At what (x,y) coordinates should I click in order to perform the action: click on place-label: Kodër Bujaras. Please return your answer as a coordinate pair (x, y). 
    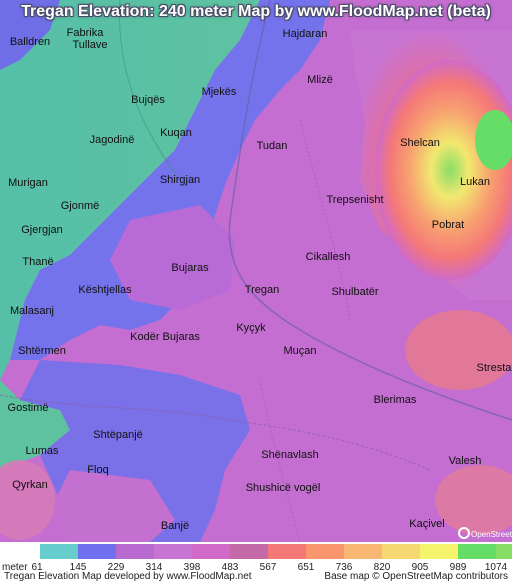
    Looking at the image, I should click on (165, 337).